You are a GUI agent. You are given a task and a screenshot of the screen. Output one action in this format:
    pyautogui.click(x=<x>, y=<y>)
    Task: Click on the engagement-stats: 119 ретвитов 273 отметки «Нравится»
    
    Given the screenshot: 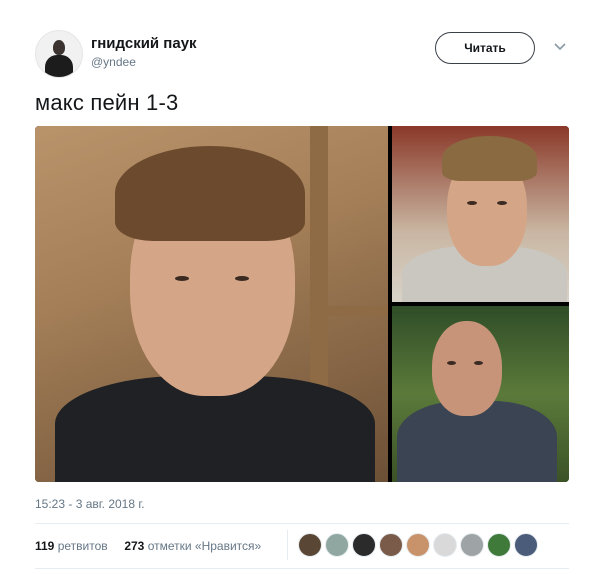 What is the action you would take?
    pyautogui.click(x=148, y=546)
    